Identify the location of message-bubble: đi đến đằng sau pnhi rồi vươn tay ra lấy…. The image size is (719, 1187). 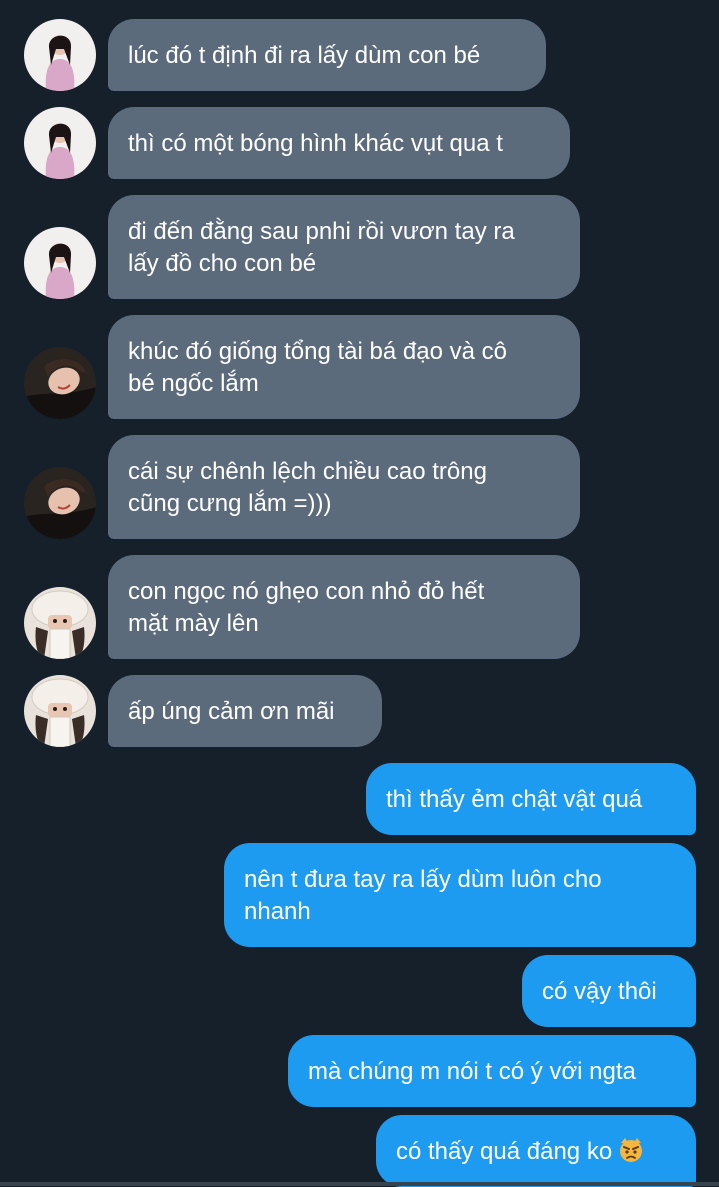
(344, 247).